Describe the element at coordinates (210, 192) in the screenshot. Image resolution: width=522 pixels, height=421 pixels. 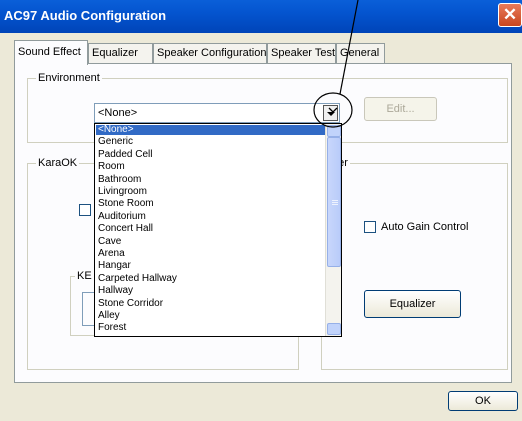
I see `dropdown-option: Livingroom` at that location.